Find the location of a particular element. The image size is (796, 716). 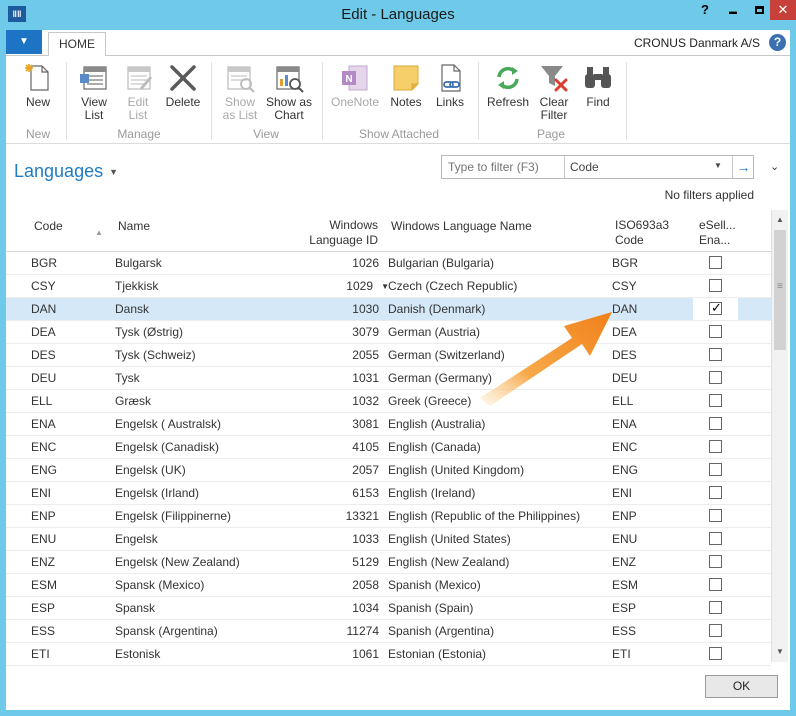

filter-field-select: Code is located at coordinates (584, 167).